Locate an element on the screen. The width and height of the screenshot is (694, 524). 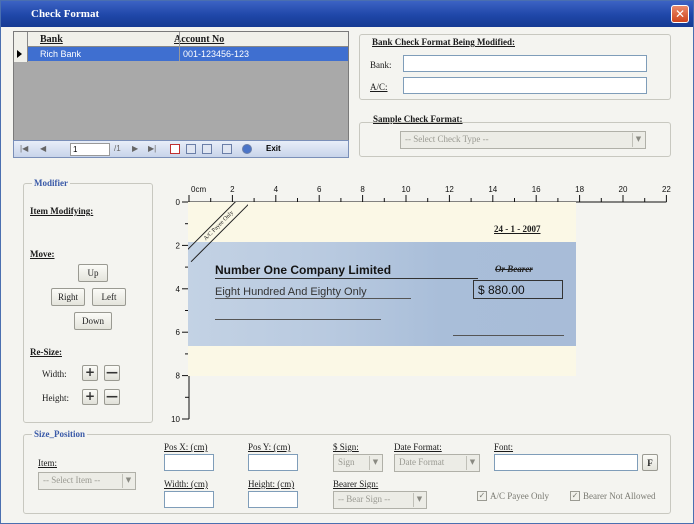
bearer-not-allowed-checkbox: ✓ is located at coordinates (575, 496).